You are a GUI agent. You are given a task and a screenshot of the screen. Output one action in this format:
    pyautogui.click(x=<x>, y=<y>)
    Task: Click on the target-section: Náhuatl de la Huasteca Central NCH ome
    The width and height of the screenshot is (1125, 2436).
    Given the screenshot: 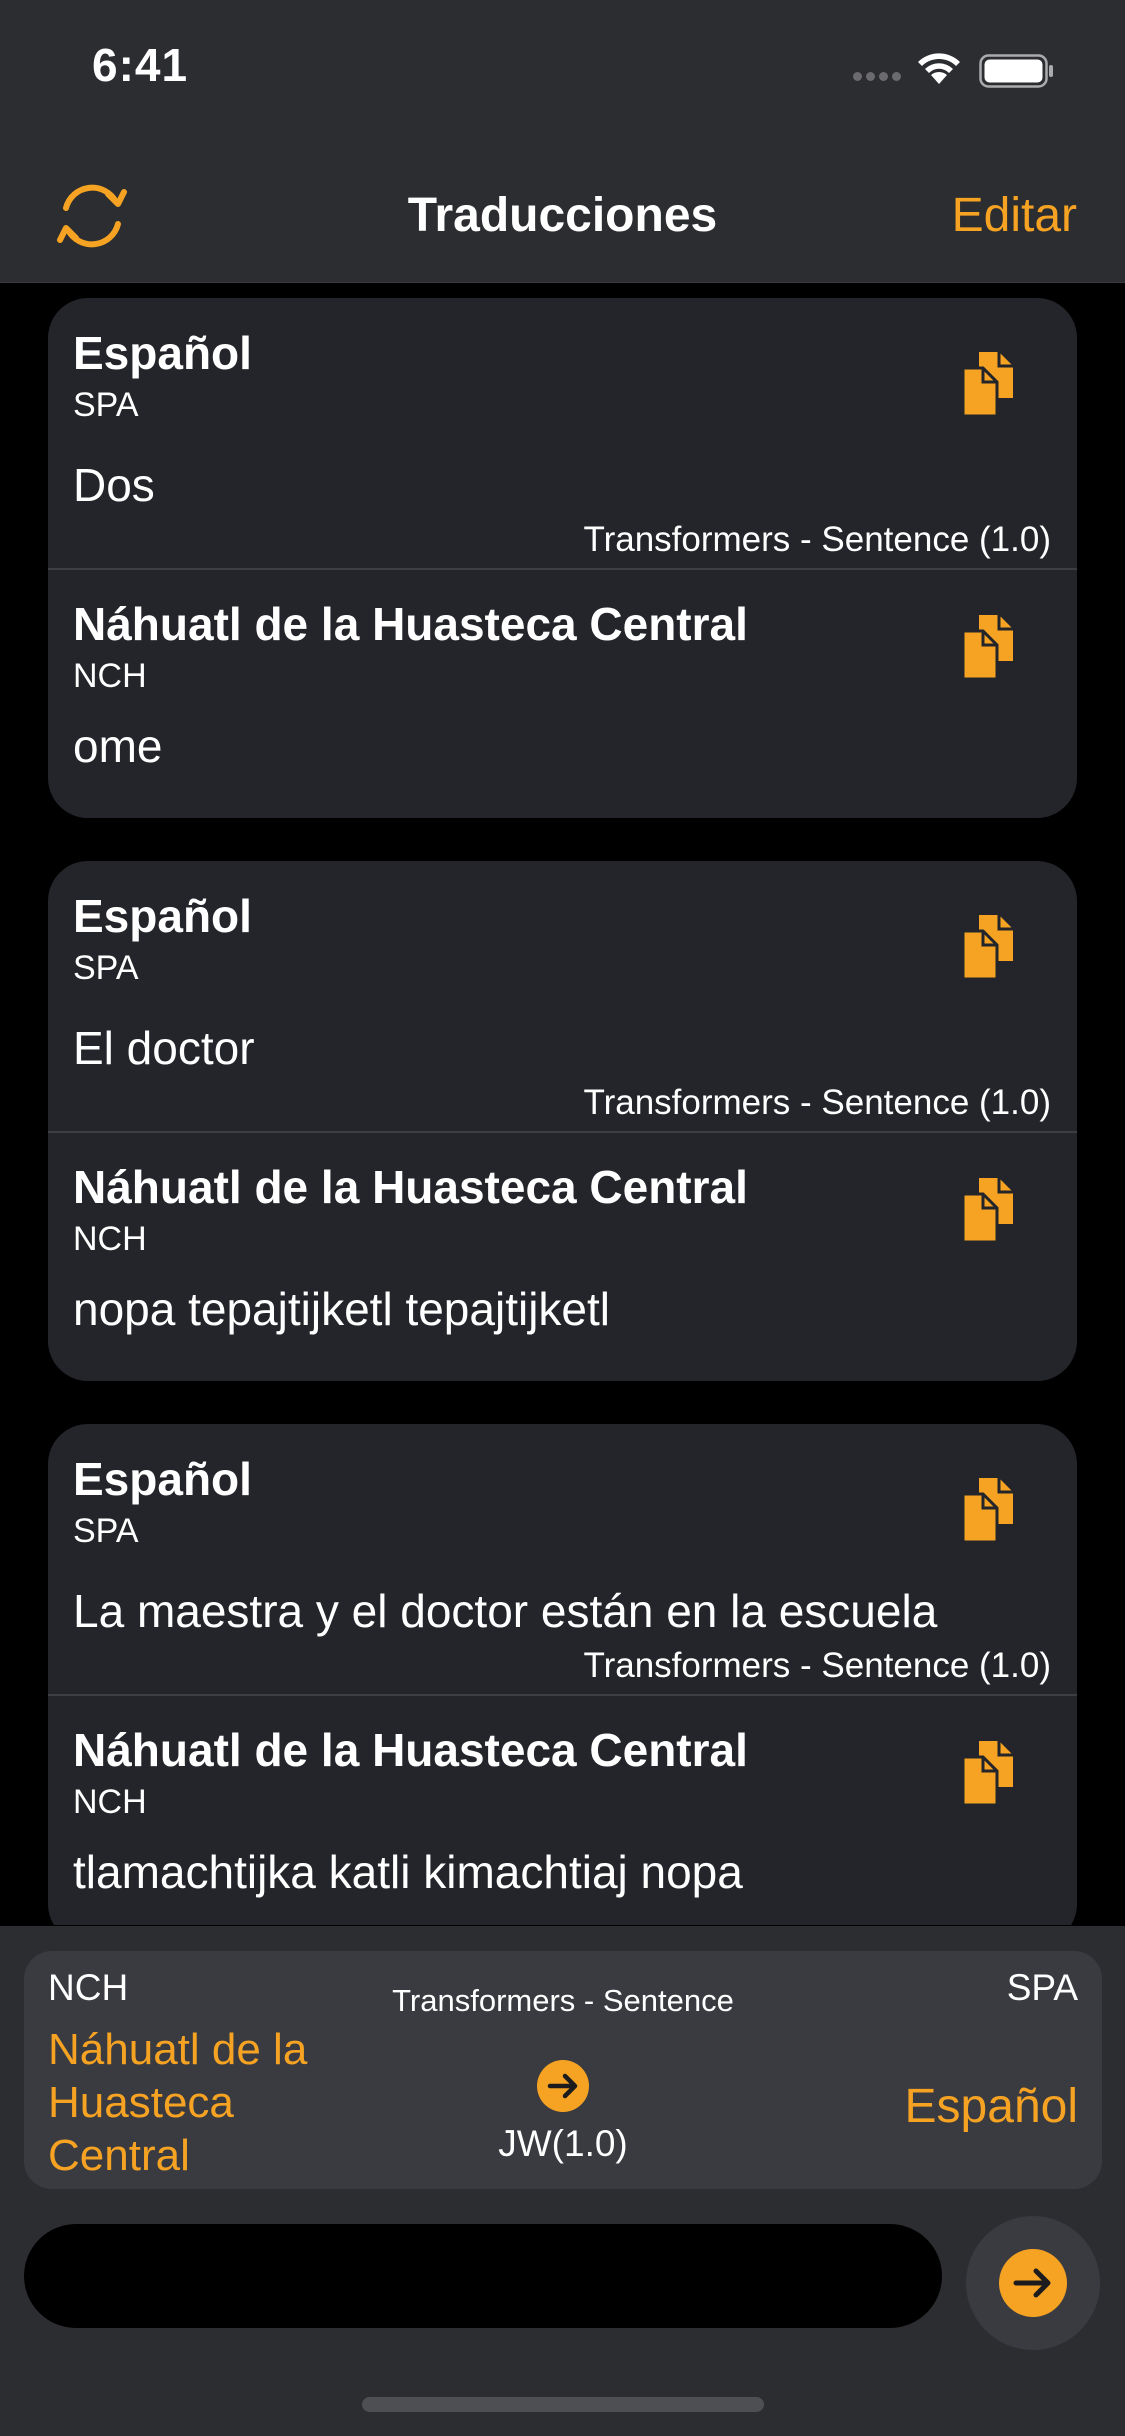 What is the action you would take?
    pyautogui.click(x=562, y=693)
    